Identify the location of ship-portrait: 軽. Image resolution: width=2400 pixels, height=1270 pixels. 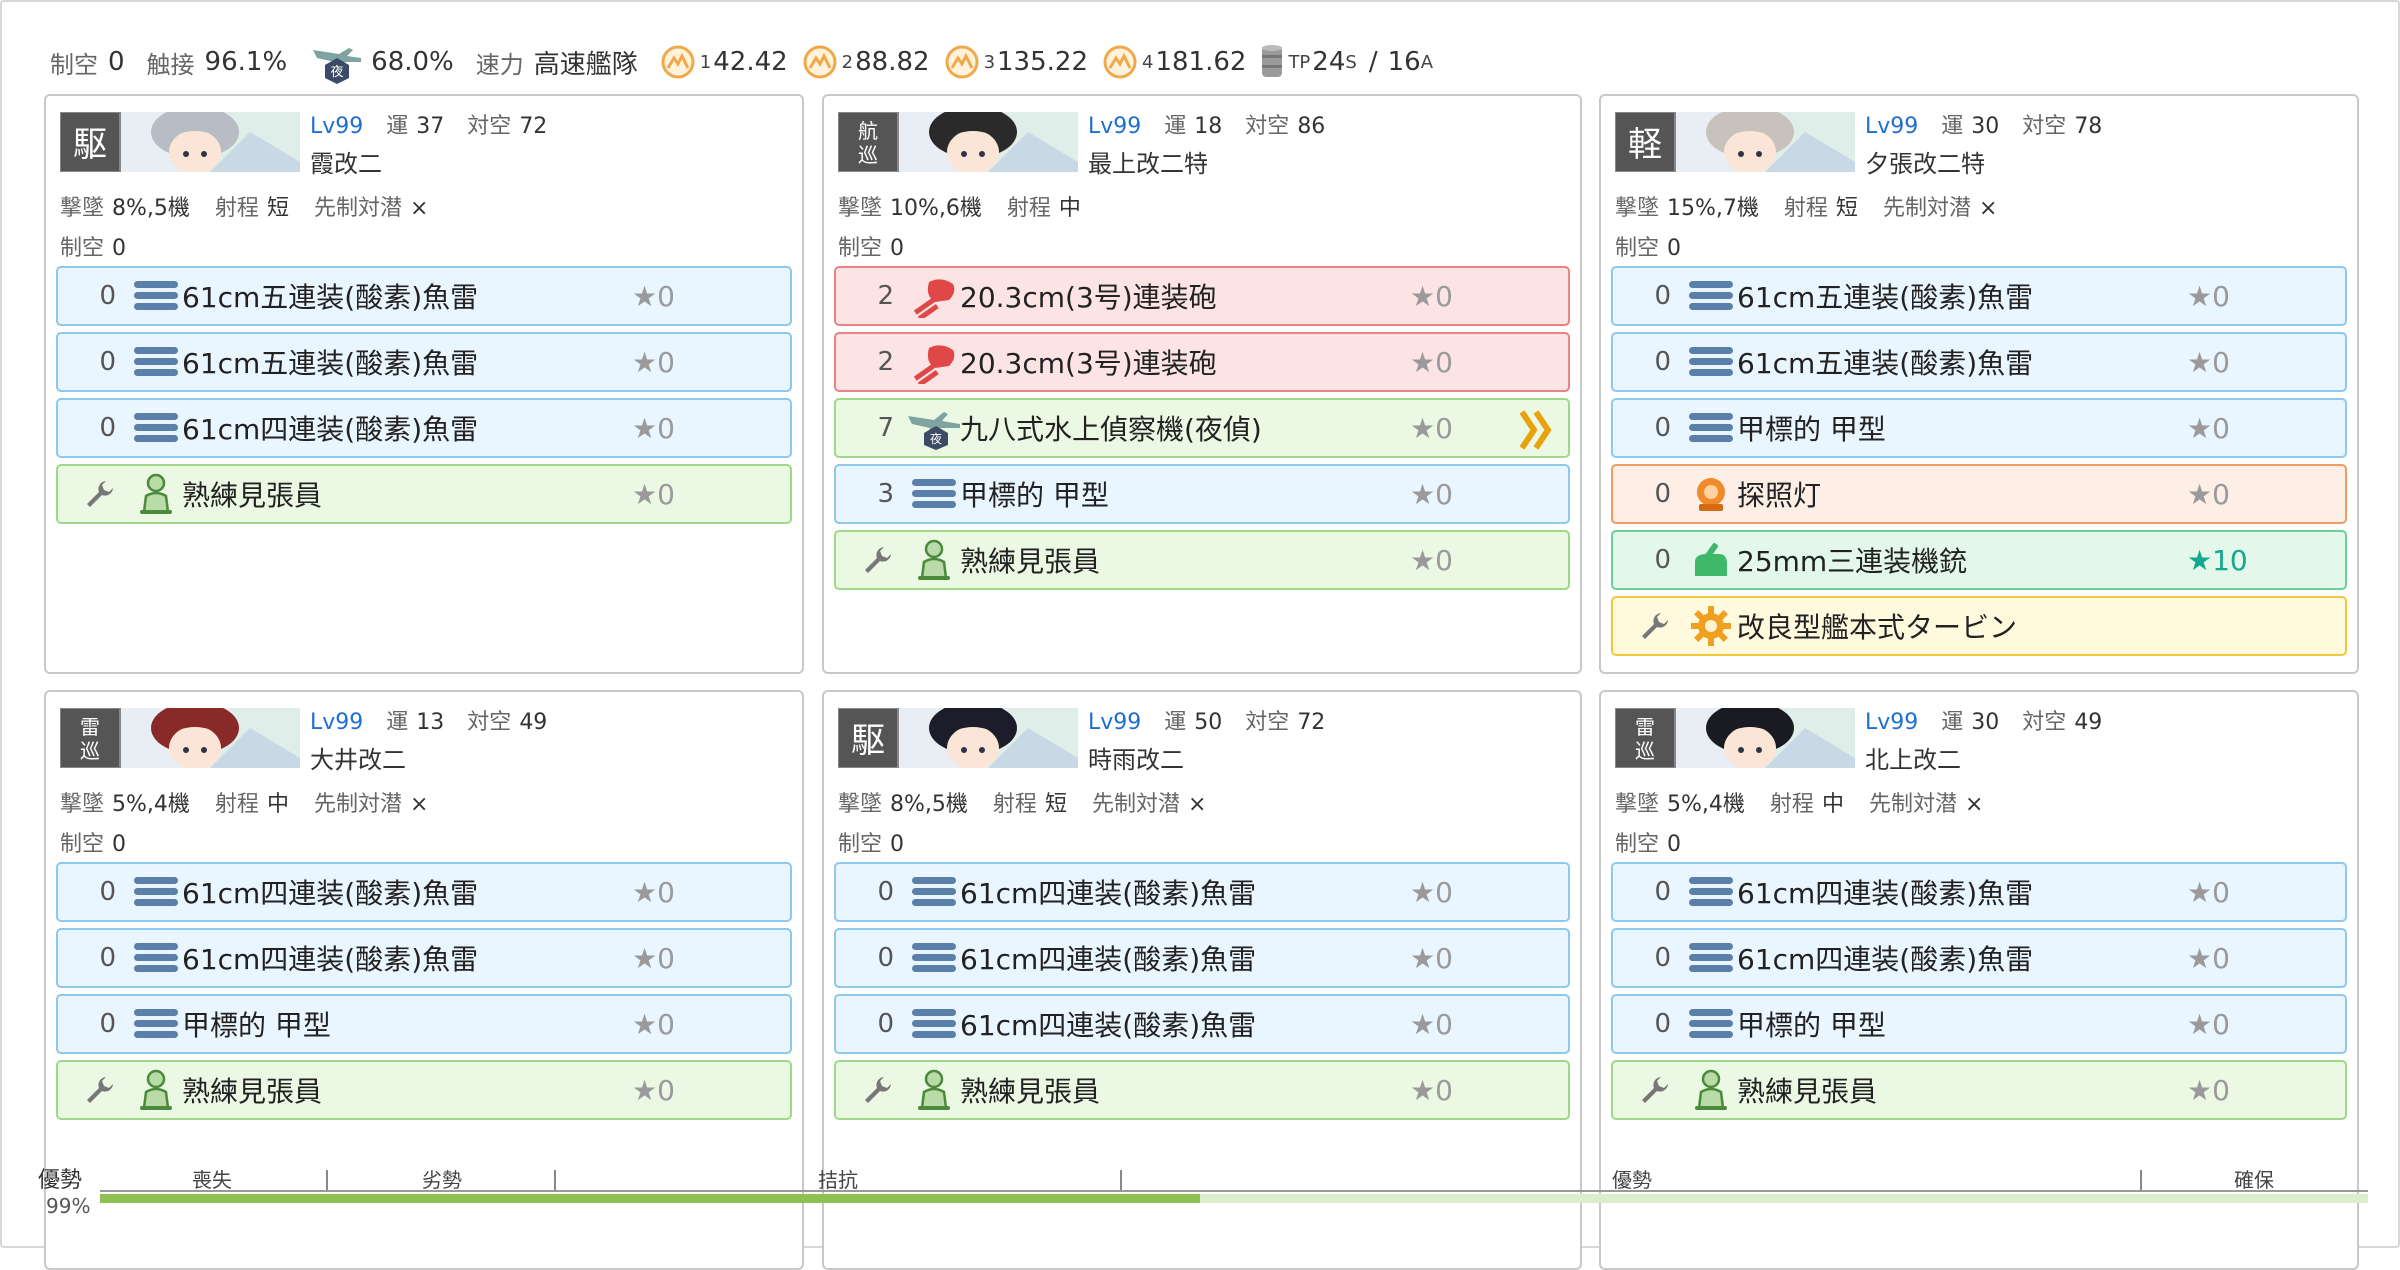
(1735, 142).